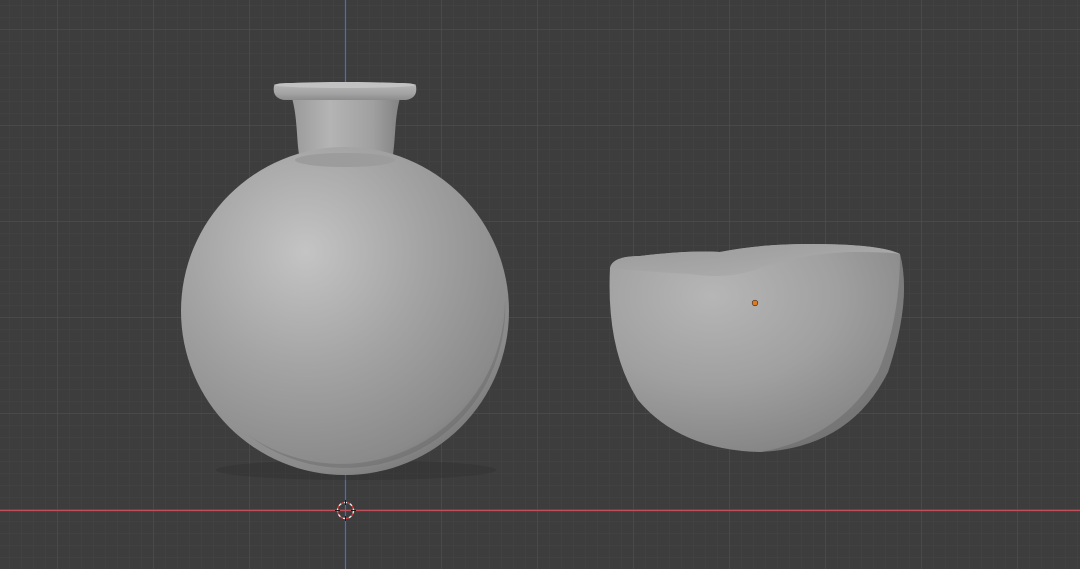 This screenshot has height=569, width=1080. What do you see at coordinates (756, 348) in the screenshot?
I see `bowl-mesh` at bounding box center [756, 348].